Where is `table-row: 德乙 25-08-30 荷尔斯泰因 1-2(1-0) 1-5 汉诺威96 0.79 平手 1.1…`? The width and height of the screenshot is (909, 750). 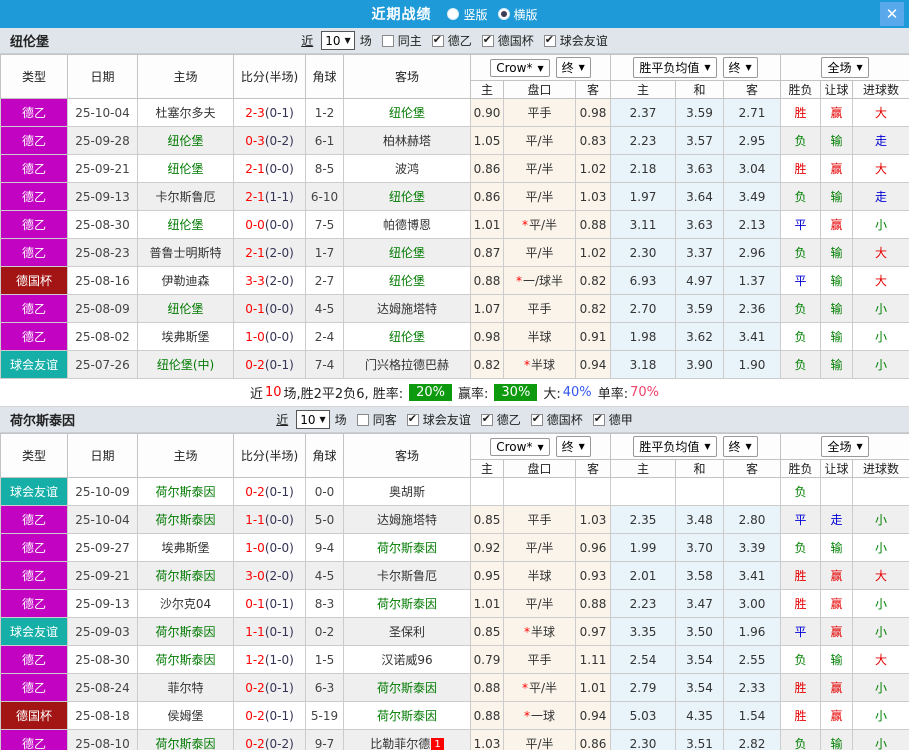 table-row: 德乙 25-08-30 荷尔斯泰因 1-2(1-0) 1-5 汉诺威96 0.79 平手 1.1… is located at coordinates (454, 659).